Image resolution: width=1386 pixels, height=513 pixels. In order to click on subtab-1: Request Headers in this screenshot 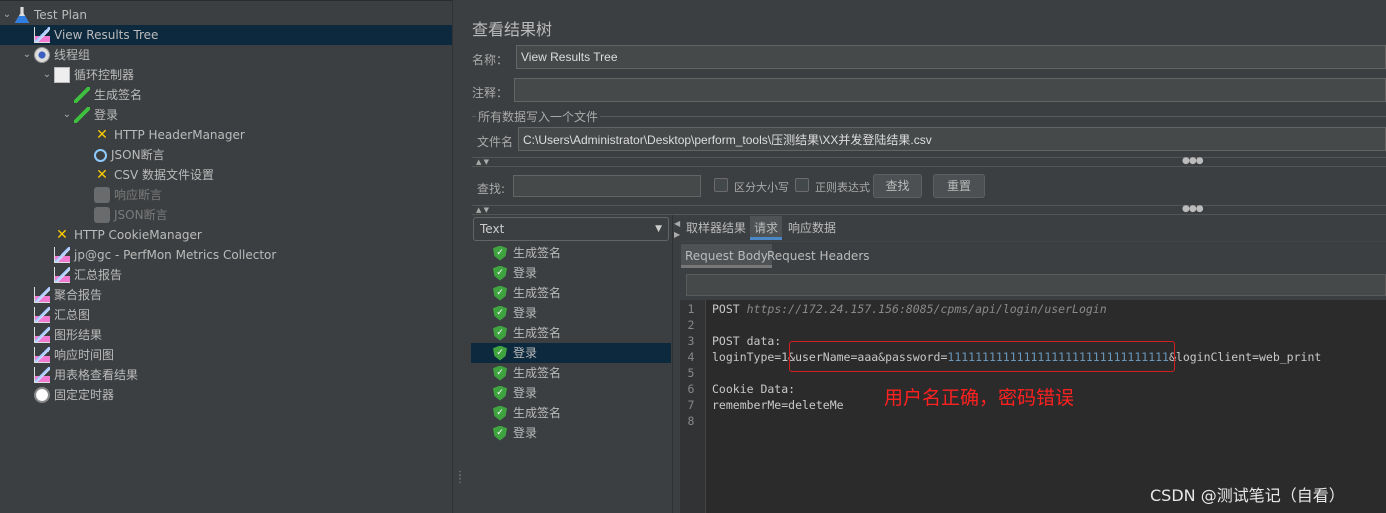, I will do `click(818, 256)`.